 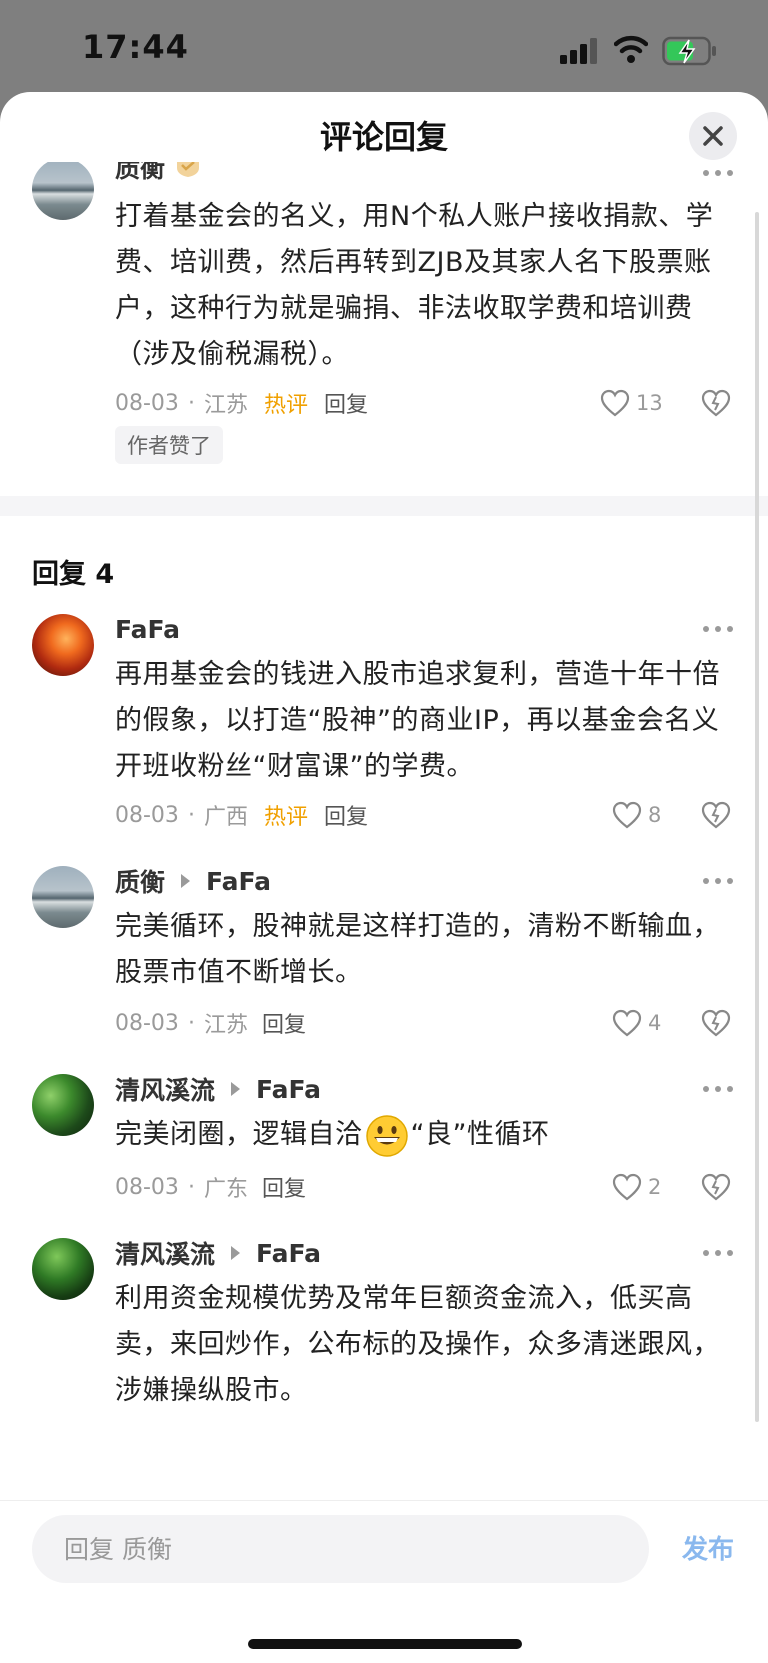 I want to click on comment-meta: 08-03 · 广东 回复, so click(x=210, y=1187).